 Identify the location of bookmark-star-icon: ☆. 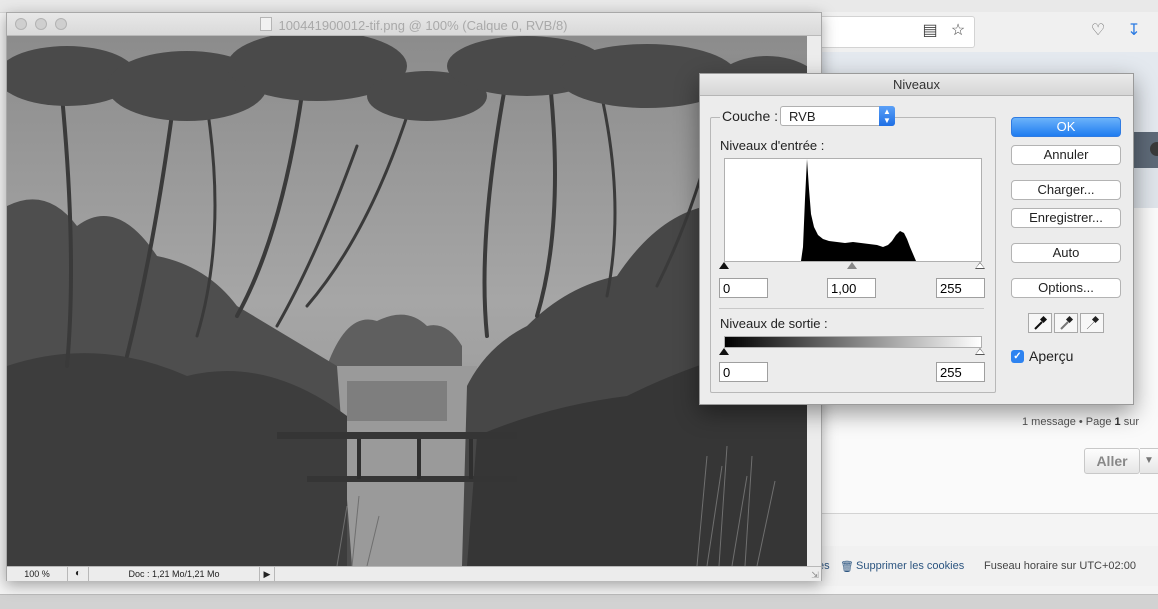
(958, 31).